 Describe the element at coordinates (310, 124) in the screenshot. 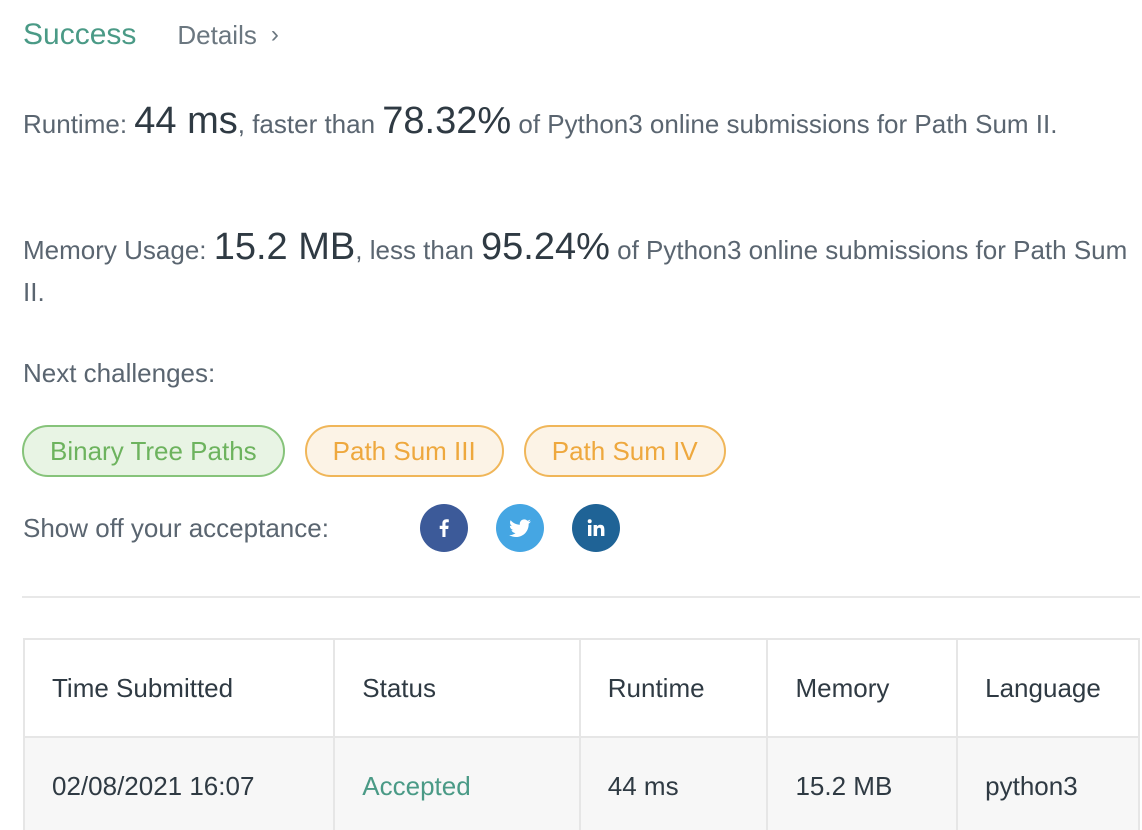

I see `runtime-middle-text: , faster than` at that location.